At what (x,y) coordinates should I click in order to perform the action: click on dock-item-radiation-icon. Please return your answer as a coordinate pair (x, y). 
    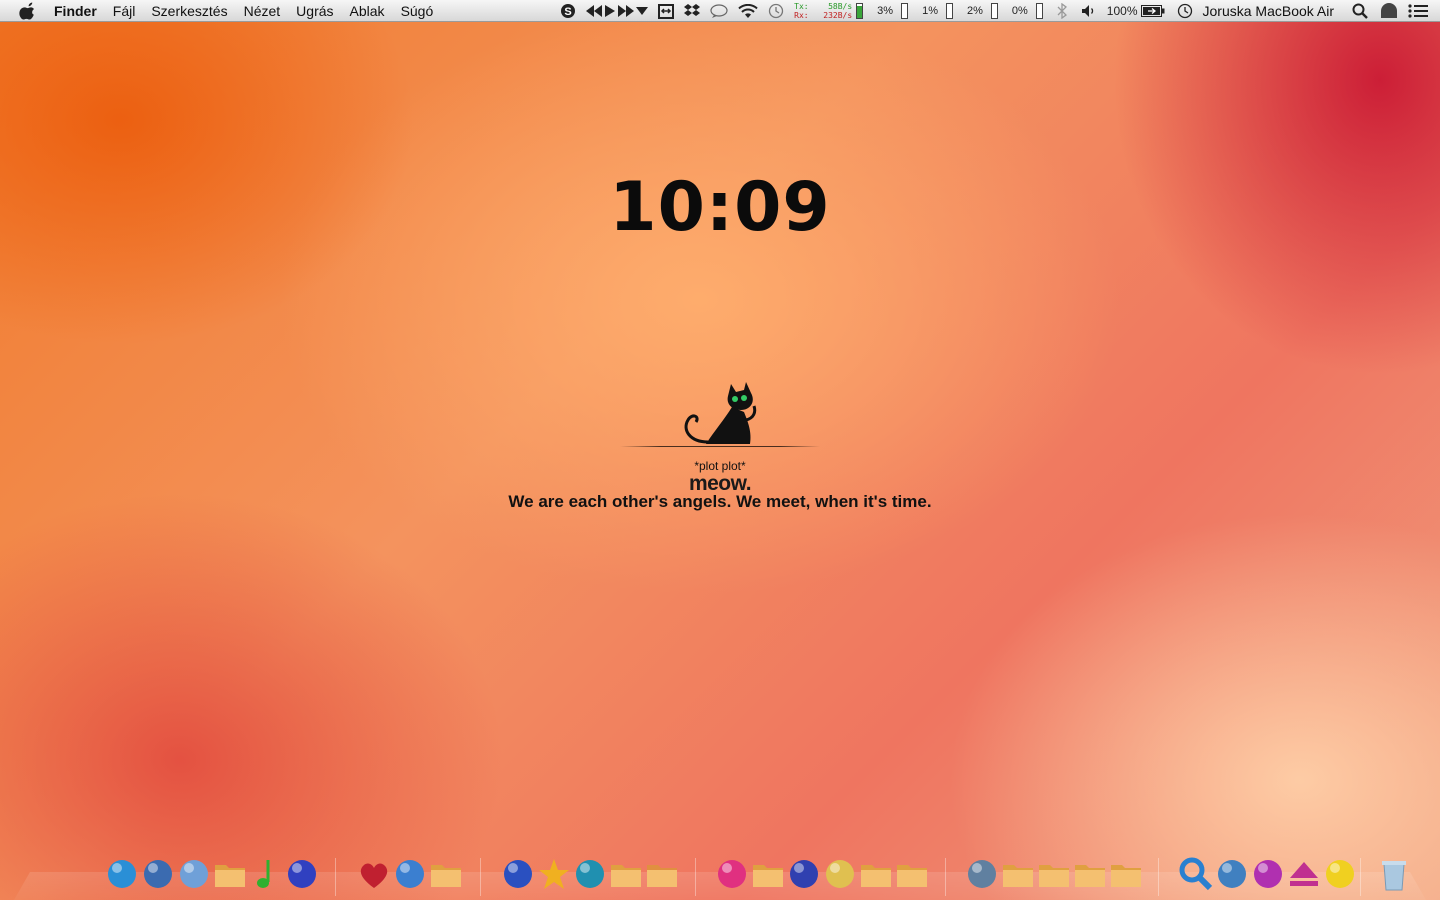
    Looking at the image, I should click on (1340, 874).